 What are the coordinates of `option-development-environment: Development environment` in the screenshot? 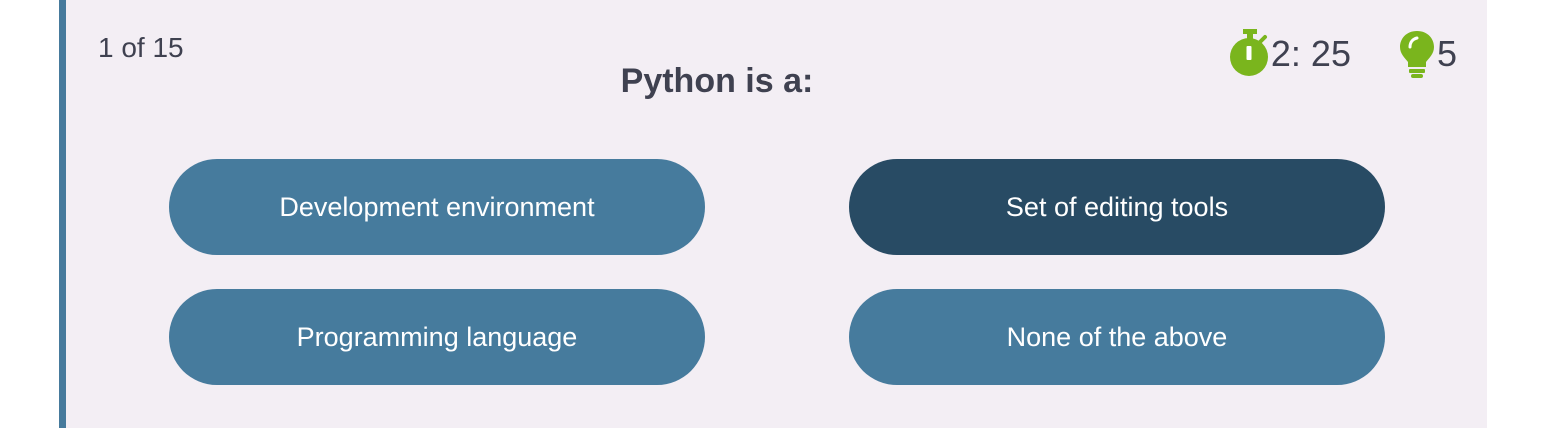 It's located at (437, 207).